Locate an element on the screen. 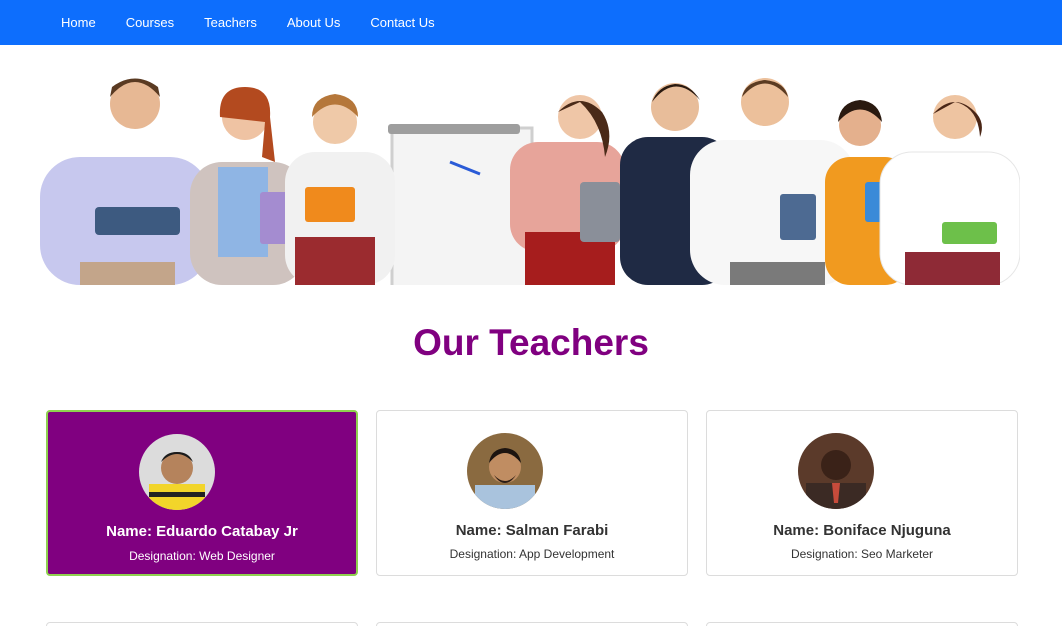  nav-about-link: About Us is located at coordinates (313, 22).